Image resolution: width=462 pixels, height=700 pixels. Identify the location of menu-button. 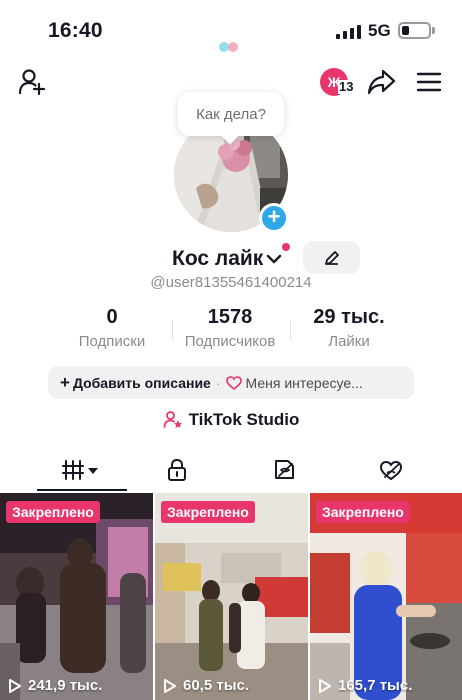
(429, 82).